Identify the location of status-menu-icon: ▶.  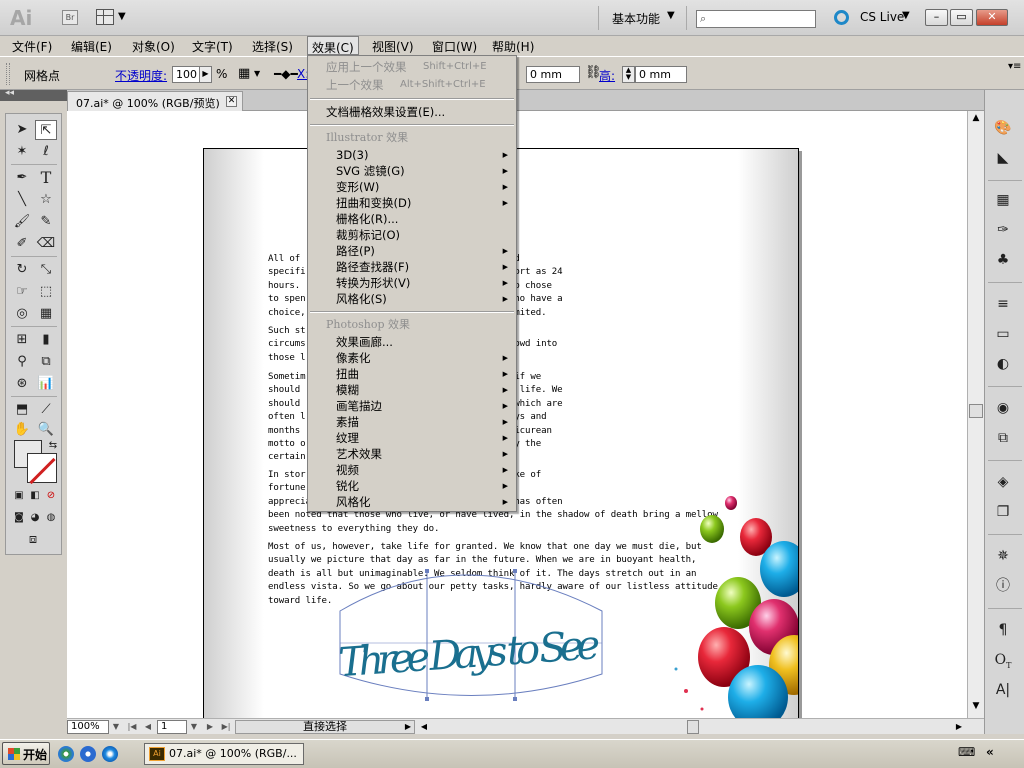
(408, 727).